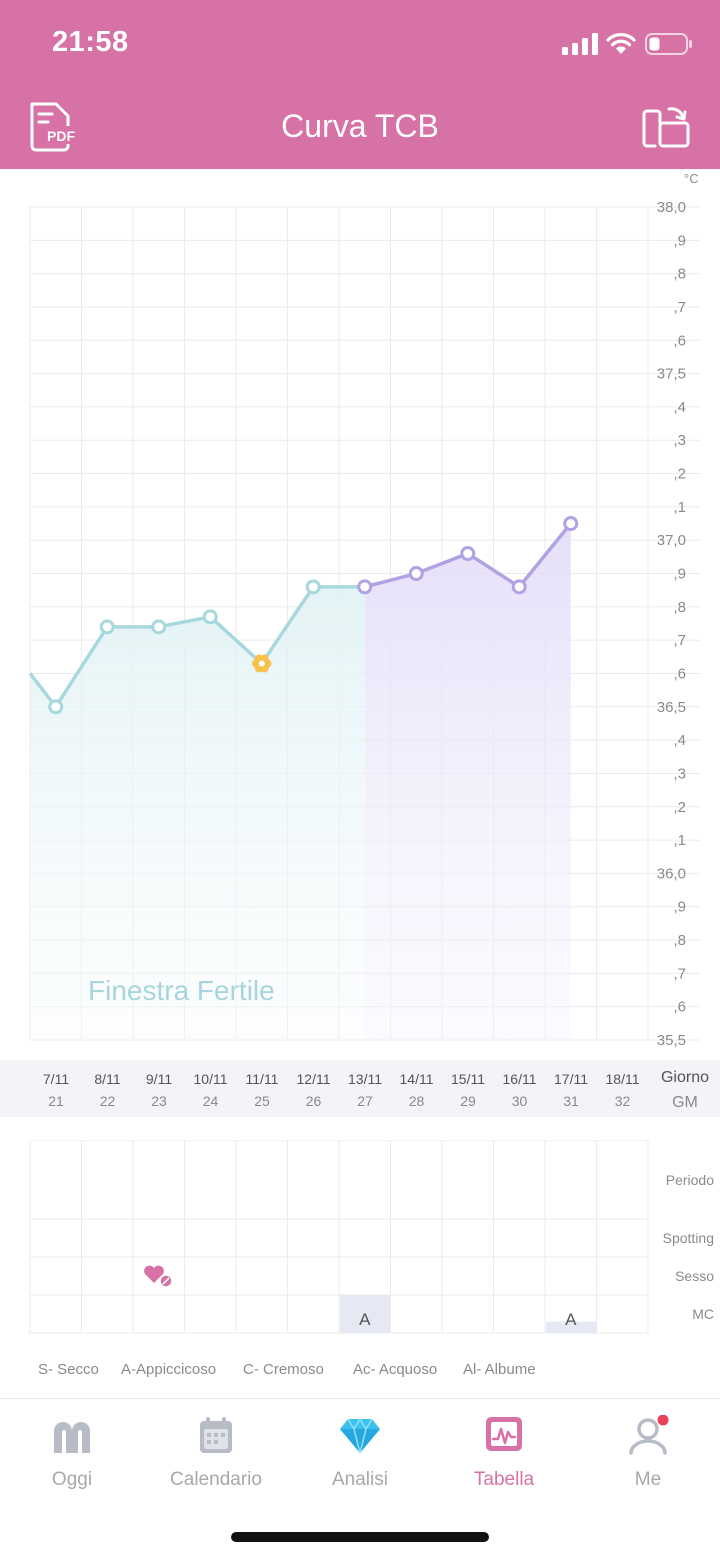  Describe the element at coordinates (499, 1369) in the screenshot. I see `legend-item: Al- Albume` at that location.